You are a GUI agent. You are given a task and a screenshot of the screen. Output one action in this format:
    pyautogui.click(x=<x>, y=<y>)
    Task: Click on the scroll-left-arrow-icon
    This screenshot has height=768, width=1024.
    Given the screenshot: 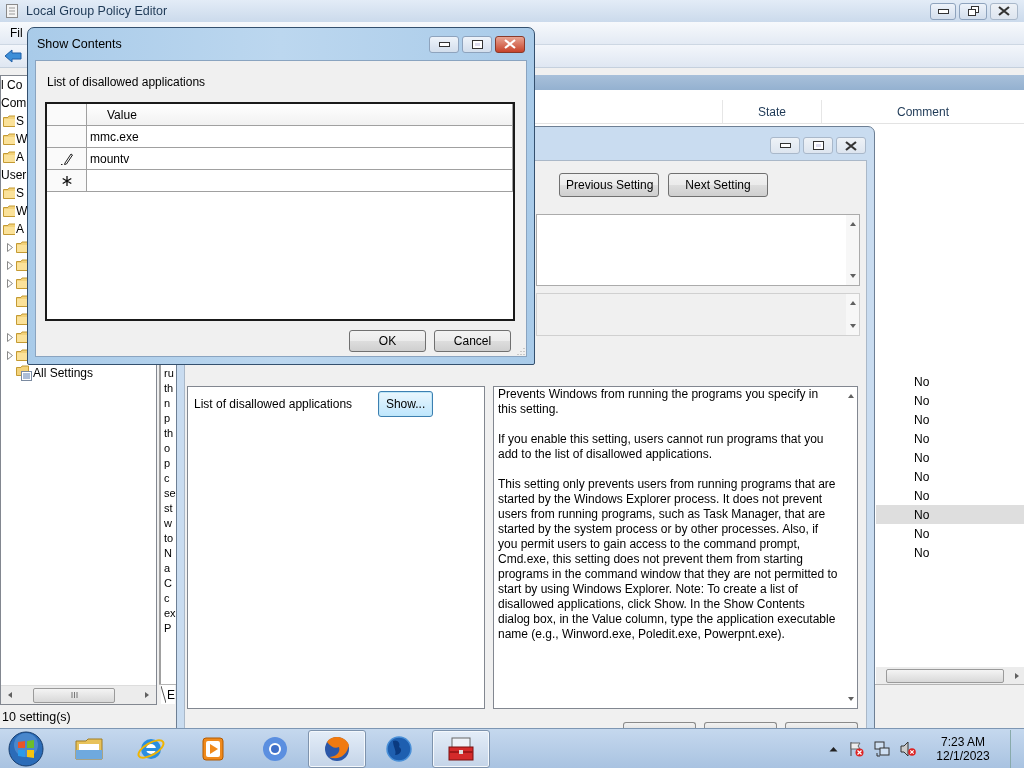 What is the action you would take?
    pyautogui.click(x=10, y=695)
    